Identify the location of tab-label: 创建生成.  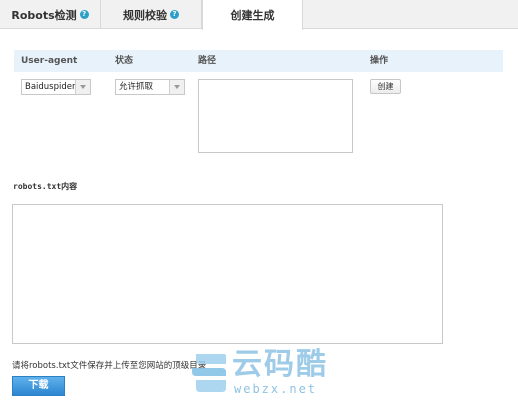
(252, 15).